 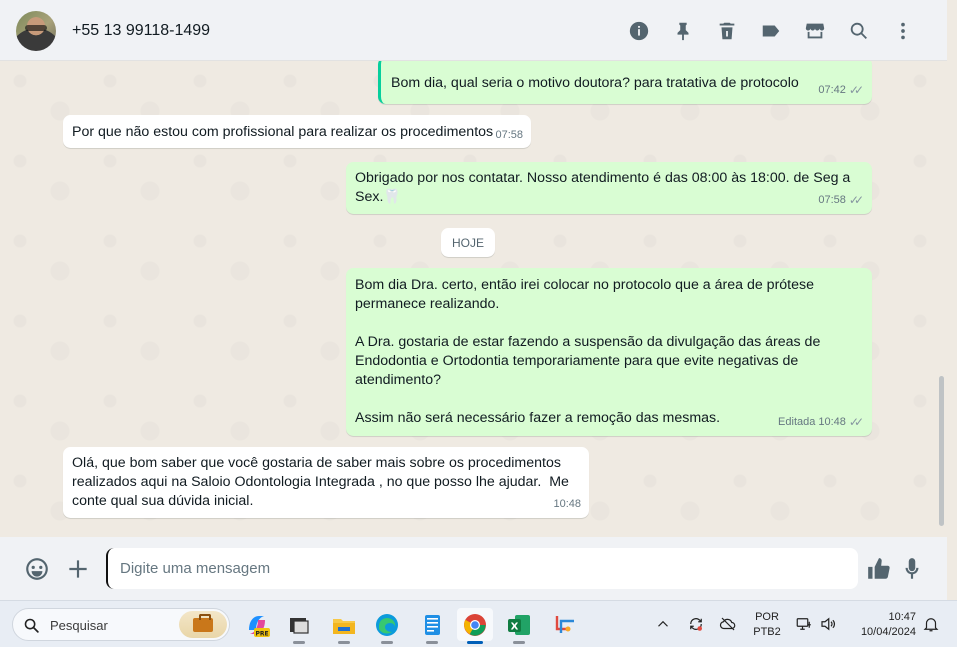 I want to click on contact-name: +55 13 99118-1499, so click(x=141, y=31).